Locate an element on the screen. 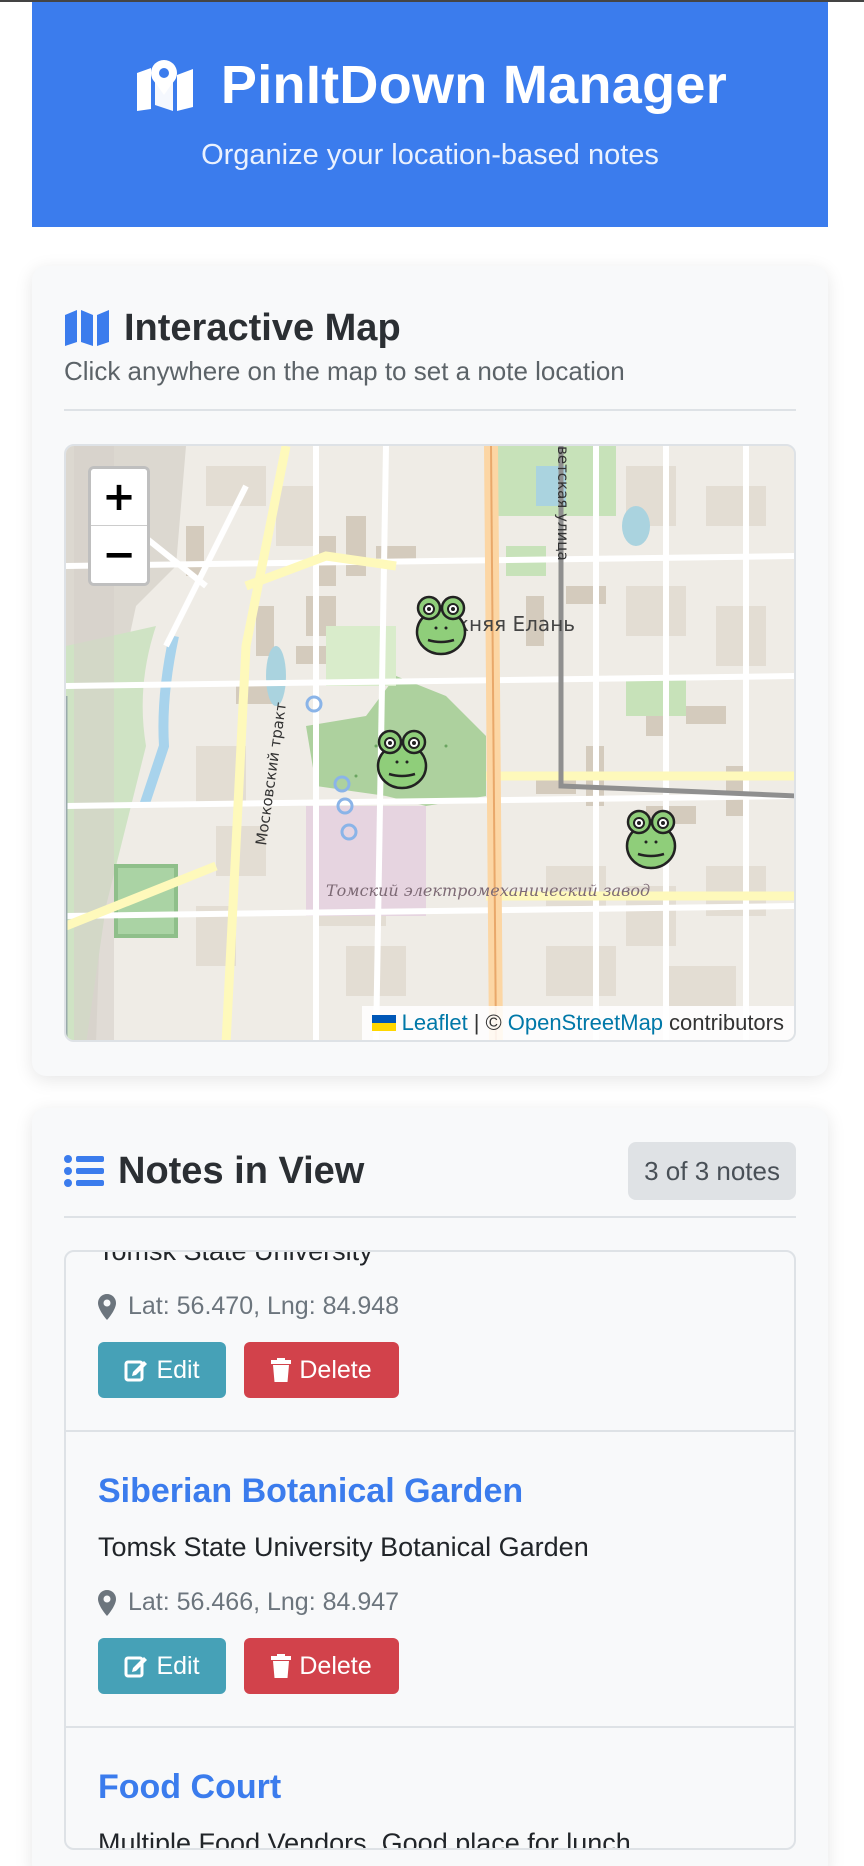 The height and width of the screenshot is (1866, 864). map-attribution: Leaflet | © OpenStreetMap contributors is located at coordinates (577, 1023).